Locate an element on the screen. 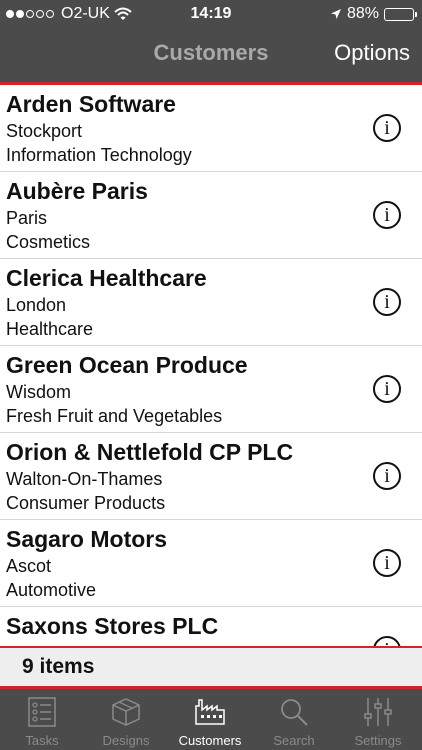 The height and width of the screenshot is (750, 422). tab-label: Search is located at coordinates (294, 740).